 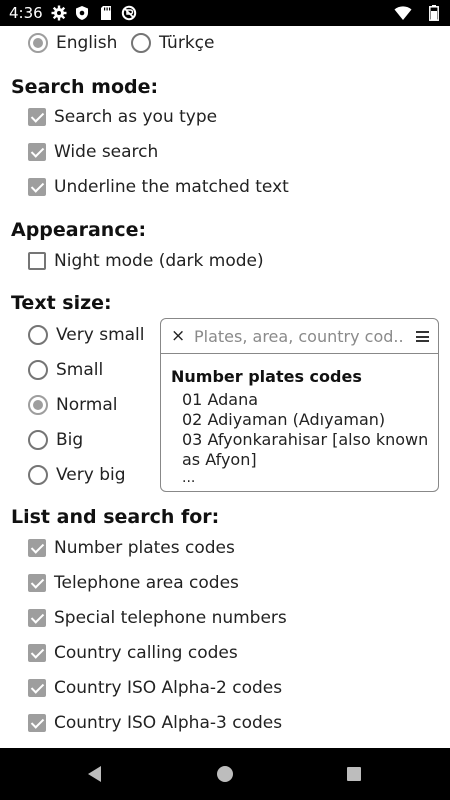 I want to click on text-size-very-small-radio: Very small, so click(x=86, y=335).